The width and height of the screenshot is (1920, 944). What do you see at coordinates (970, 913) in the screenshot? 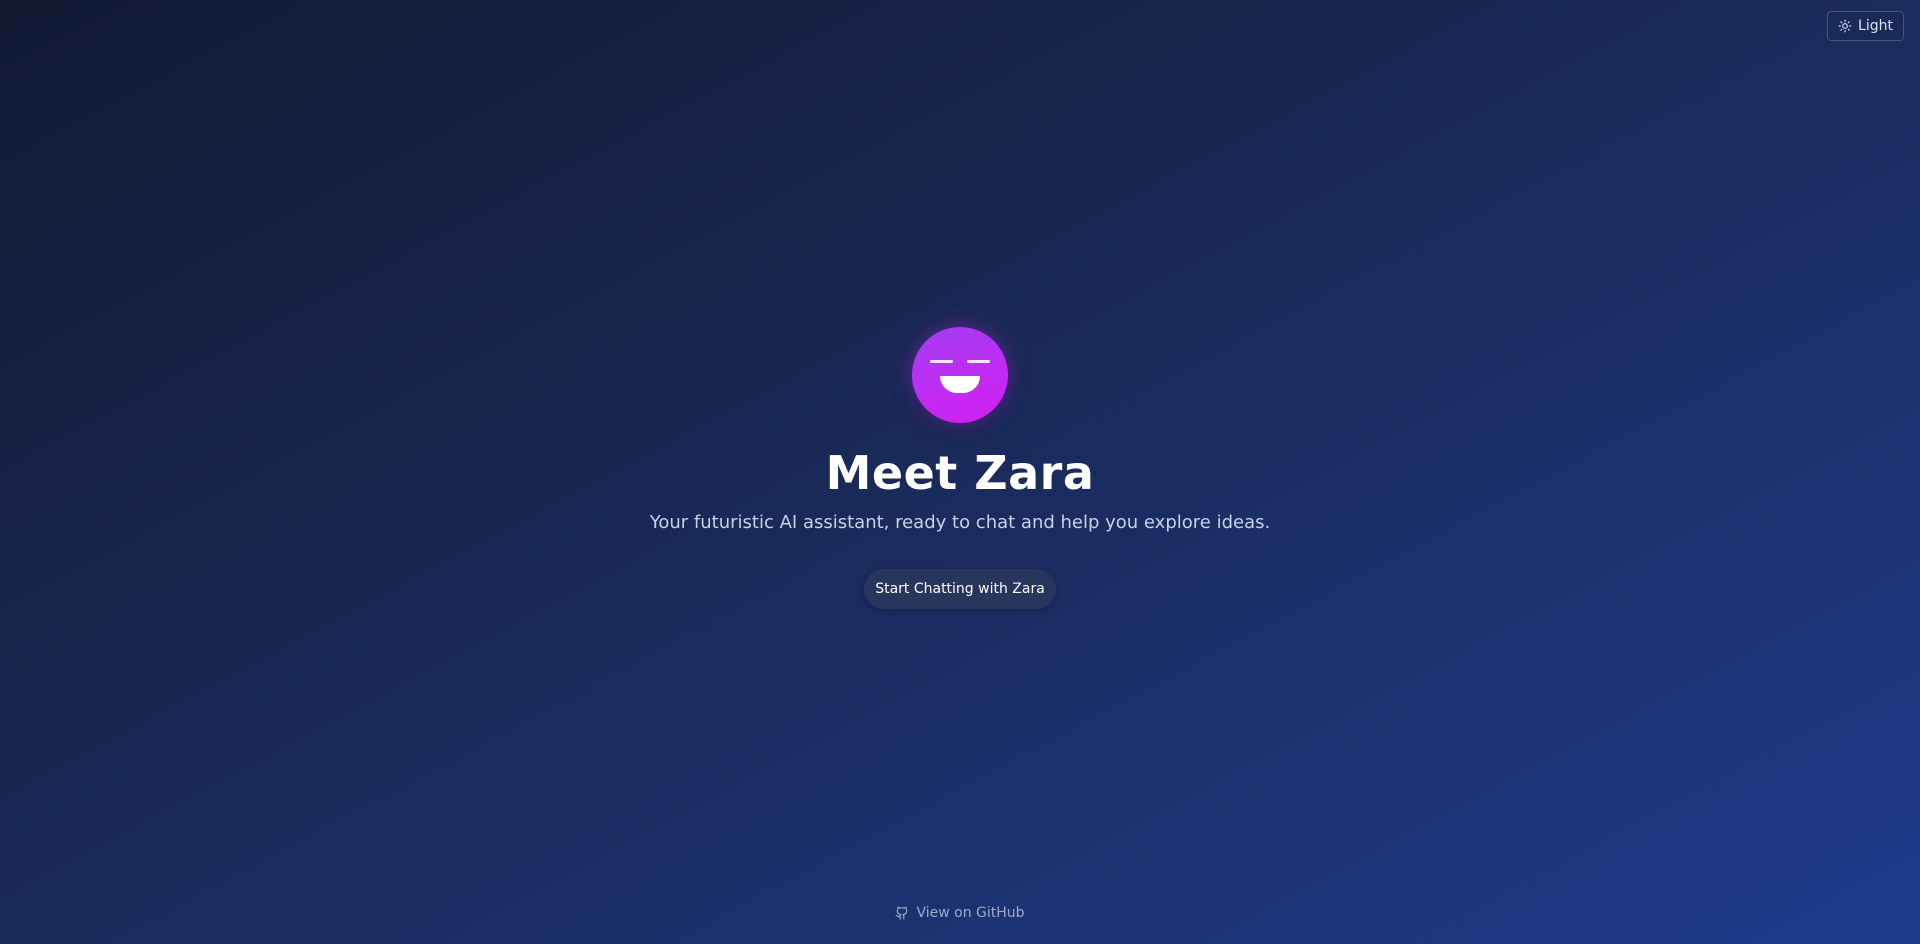
I see `view-on-github-label: View on GitHub` at bounding box center [970, 913].